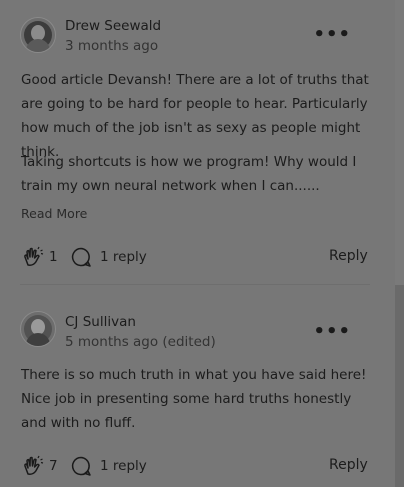 The height and width of the screenshot is (487, 404). Describe the element at coordinates (54, 213) in the screenshot. I see `read-more-link: Read More` at that location.